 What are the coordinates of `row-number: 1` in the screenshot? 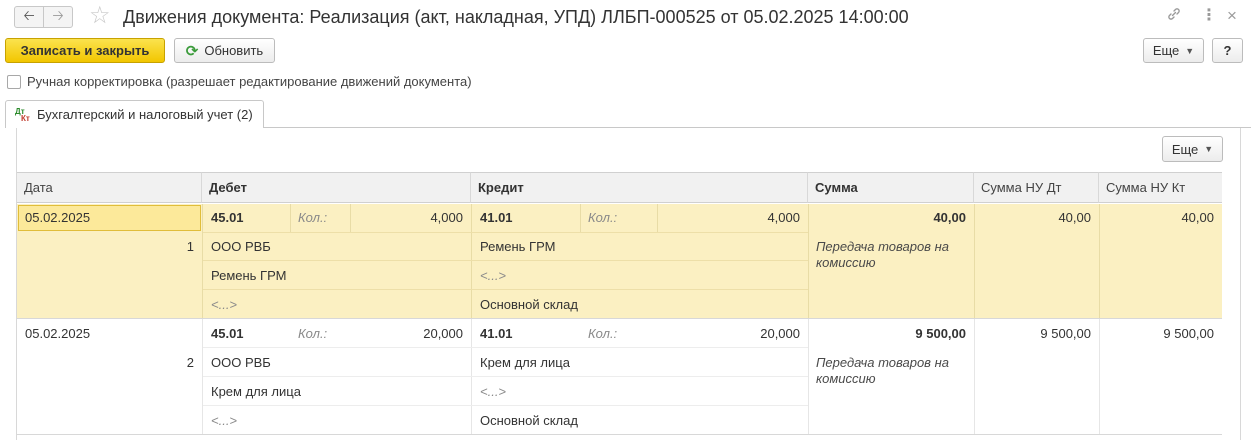 It's located at (190, 246).